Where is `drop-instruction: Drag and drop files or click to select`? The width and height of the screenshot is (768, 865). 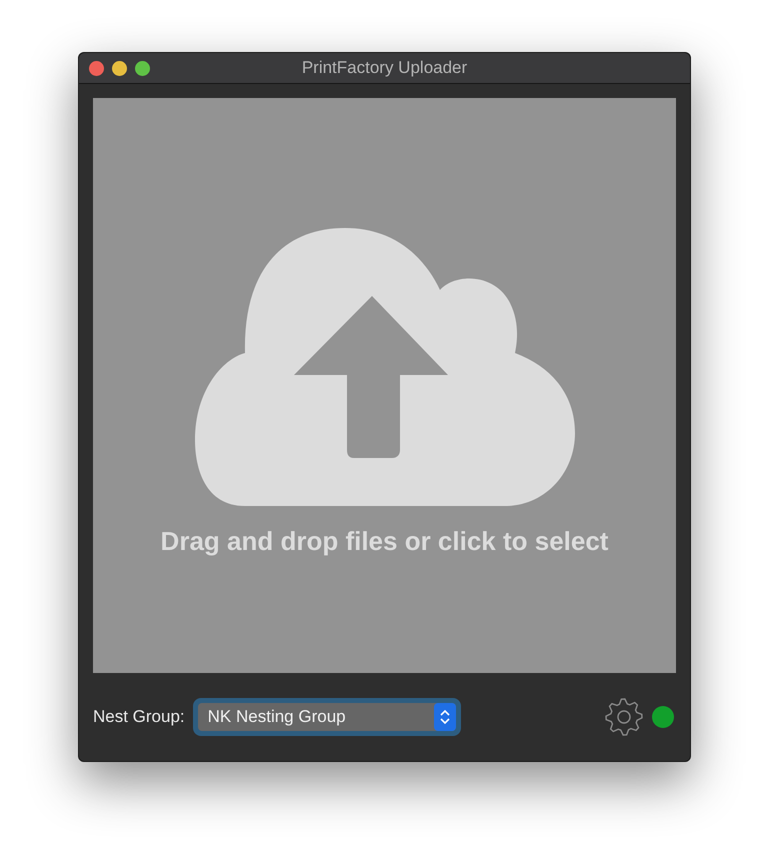 drop-instruction: Drag and drop files or click to select is located at coordinates (384, 541).